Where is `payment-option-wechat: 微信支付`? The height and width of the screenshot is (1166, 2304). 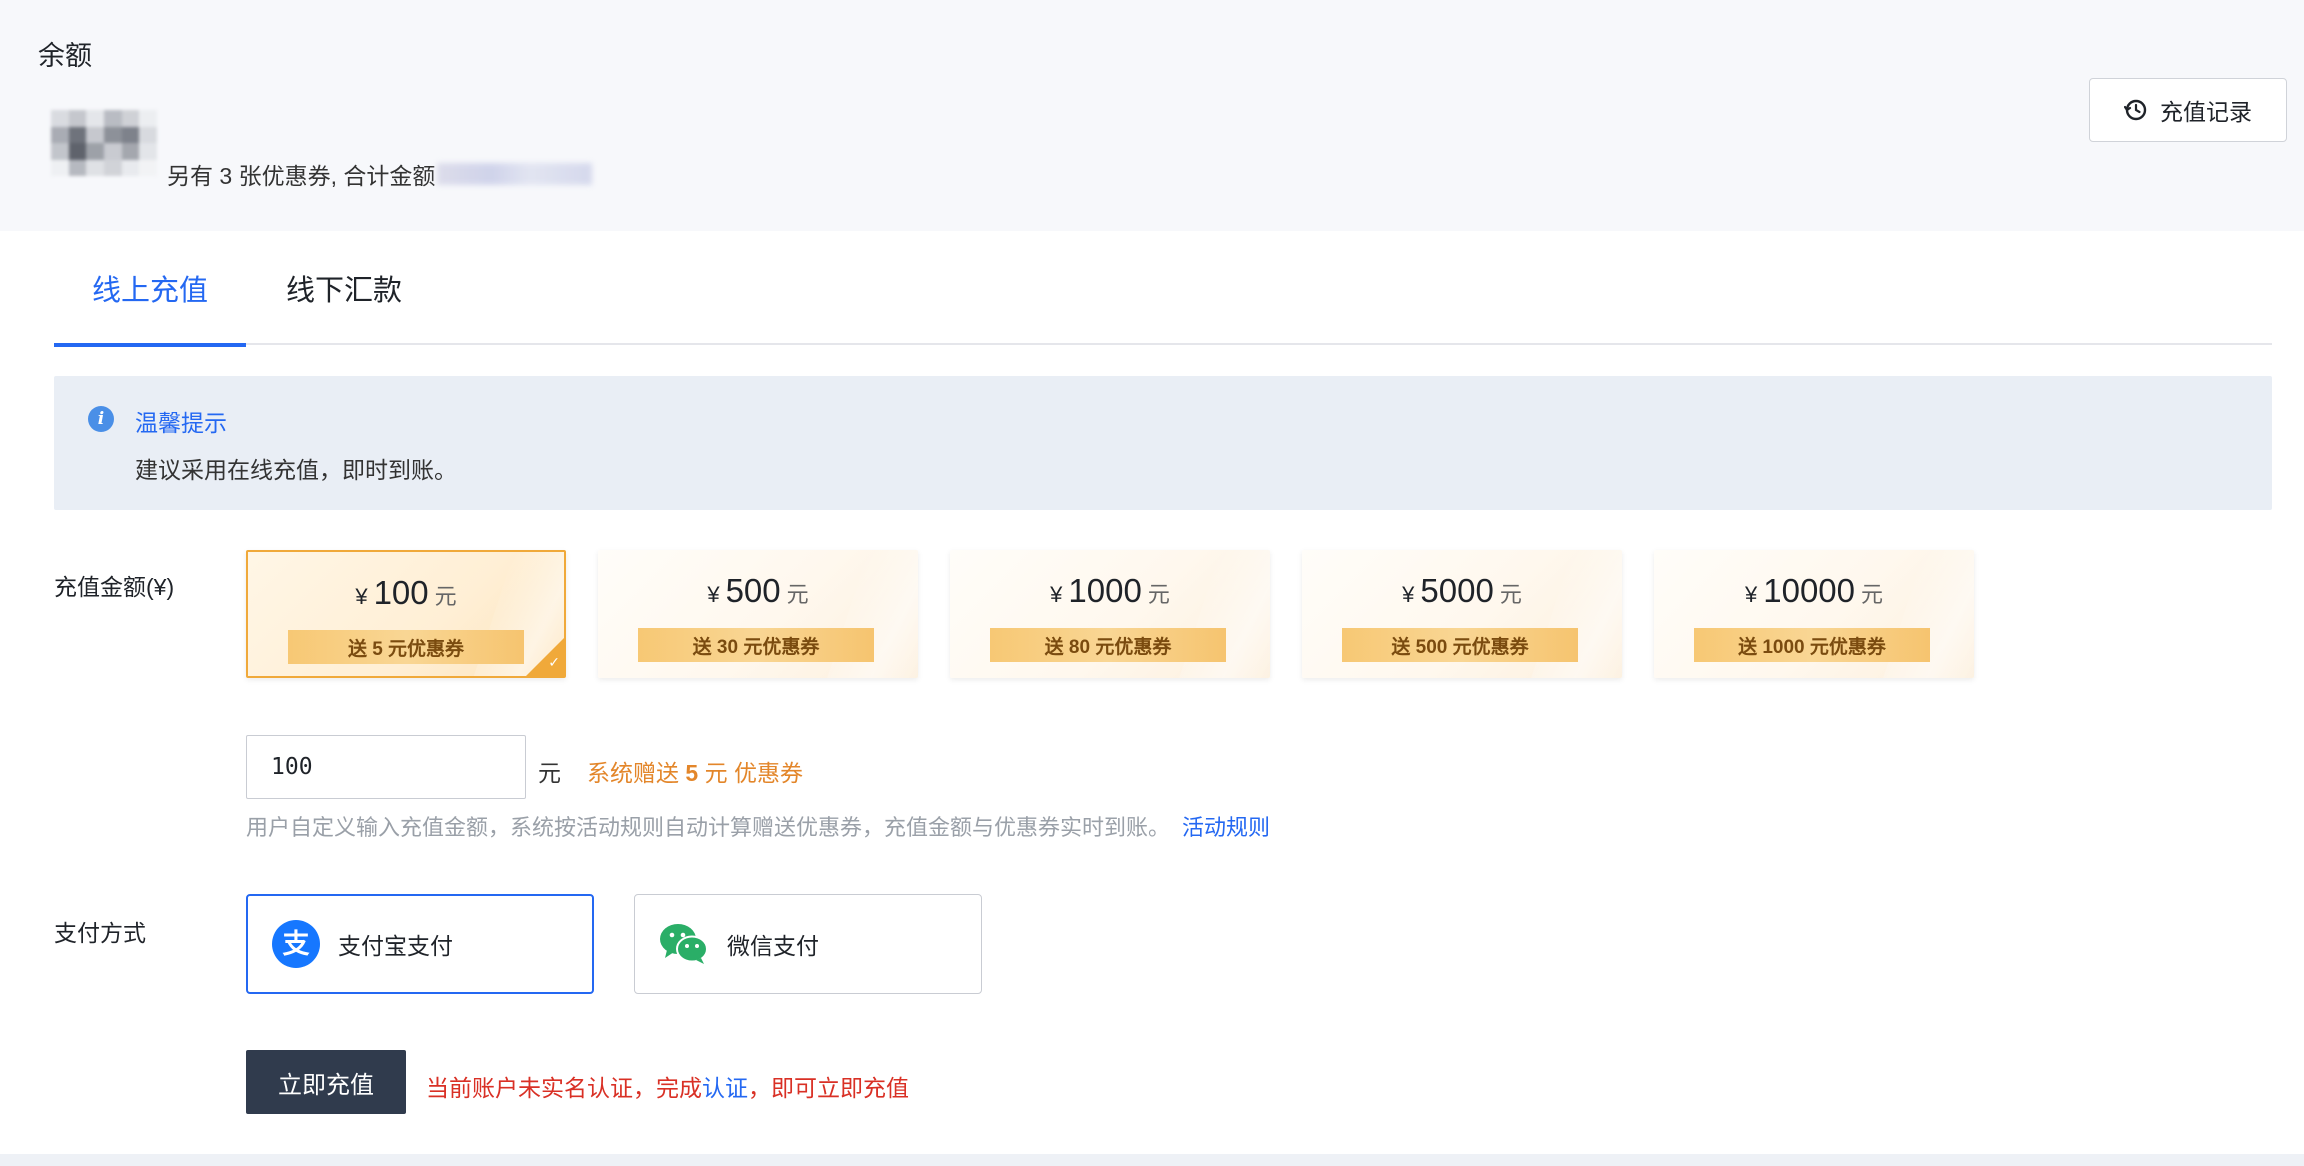
payment-option-wechat: 微信支付 is located at coordinates (808, 944).